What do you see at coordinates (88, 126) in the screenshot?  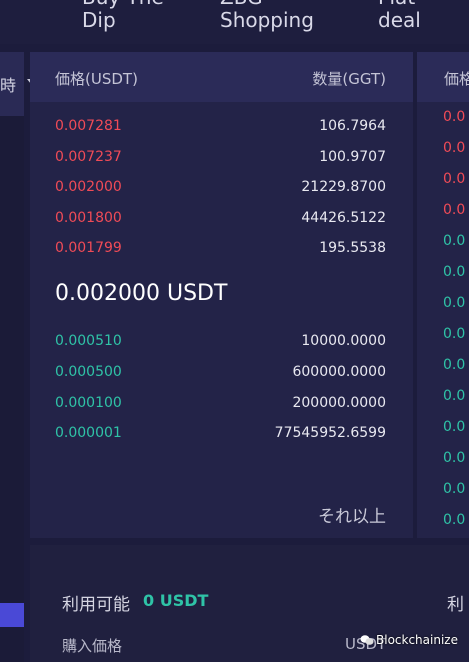 I see `ask-price: 0.007281` at bounding box center [88, 126].